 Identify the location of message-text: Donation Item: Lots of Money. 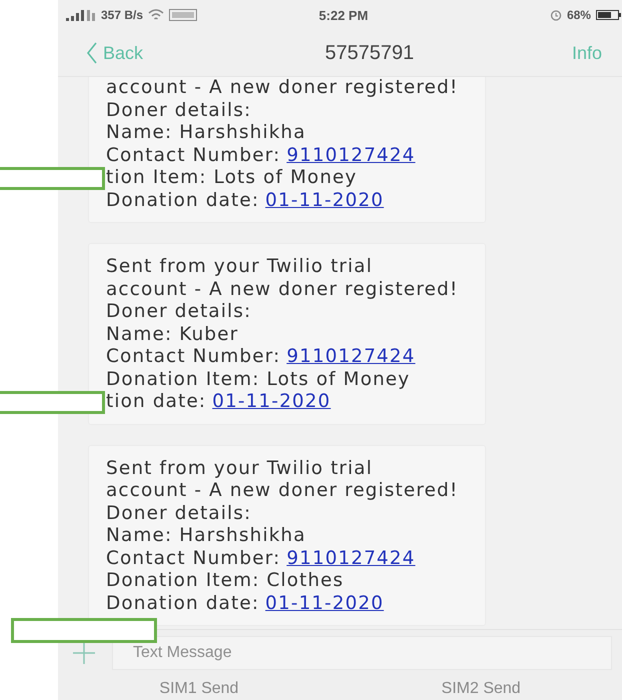
(258, 379).